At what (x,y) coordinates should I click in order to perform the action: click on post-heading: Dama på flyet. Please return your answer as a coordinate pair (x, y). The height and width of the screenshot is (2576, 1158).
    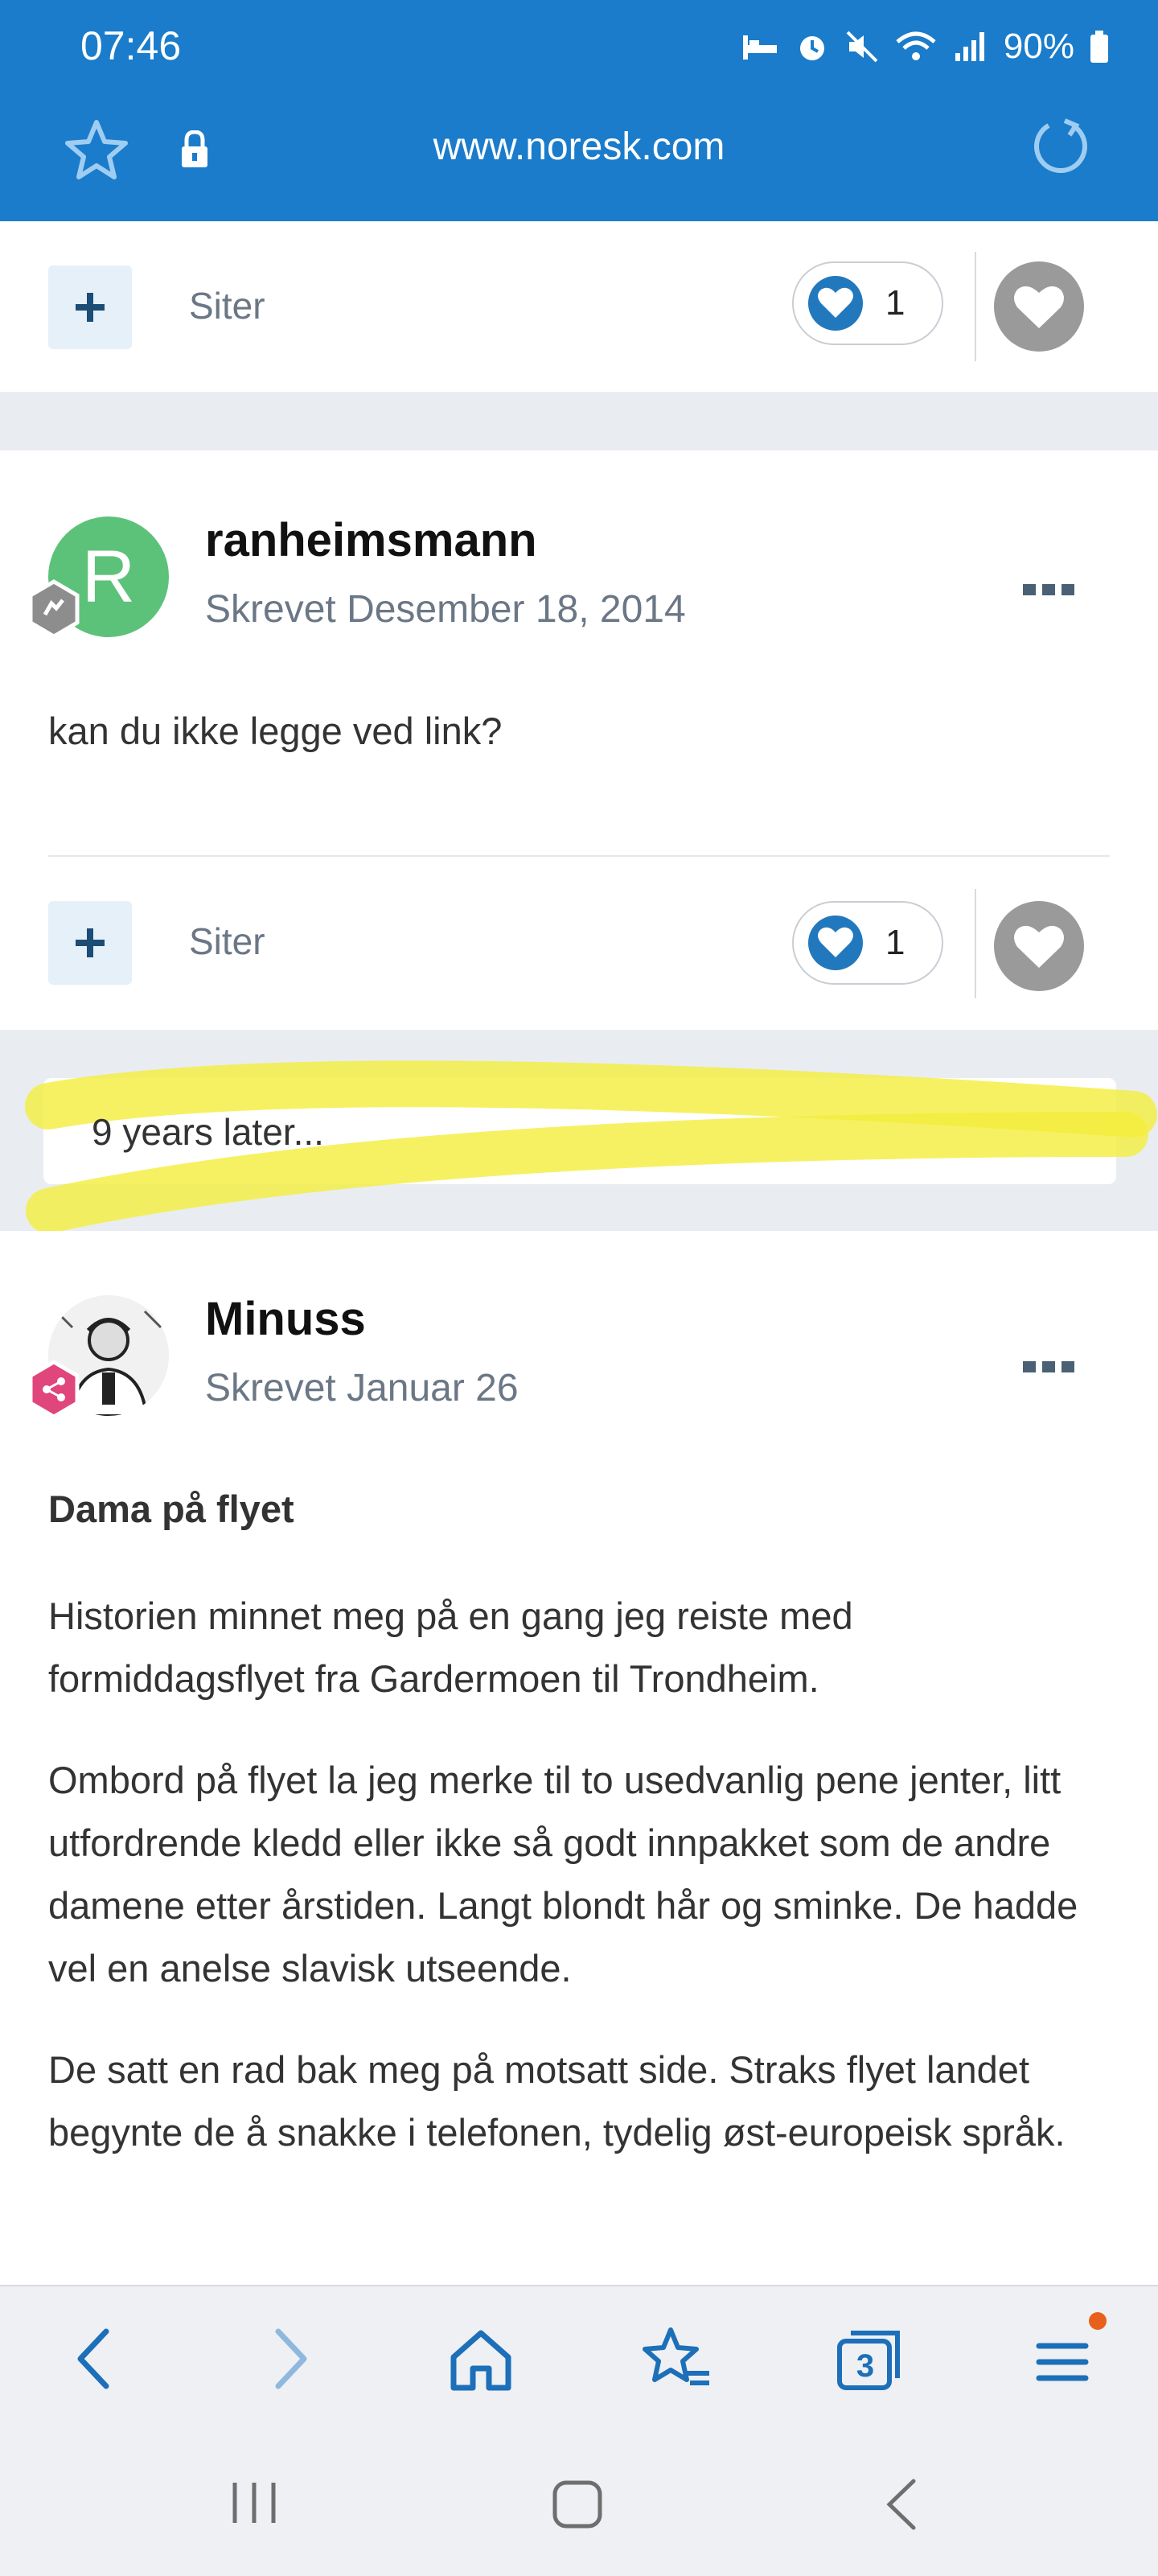
    Looking at the image, I should click on (171, 1509).